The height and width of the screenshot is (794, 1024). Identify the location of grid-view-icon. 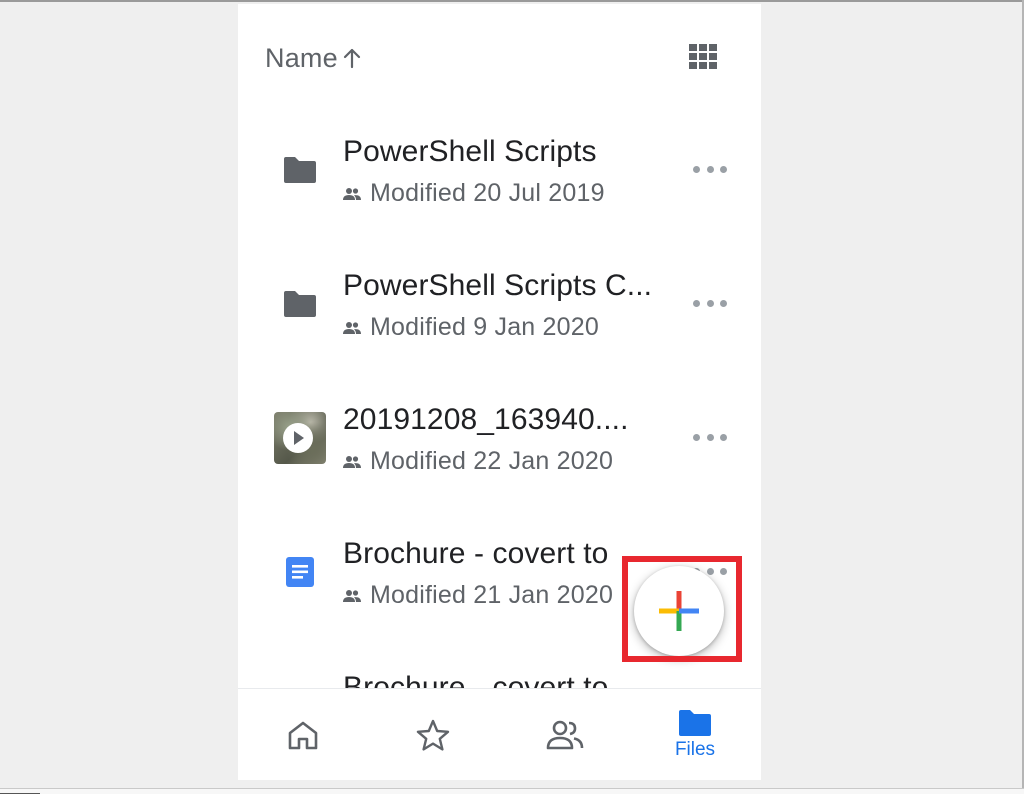
(704, 57).